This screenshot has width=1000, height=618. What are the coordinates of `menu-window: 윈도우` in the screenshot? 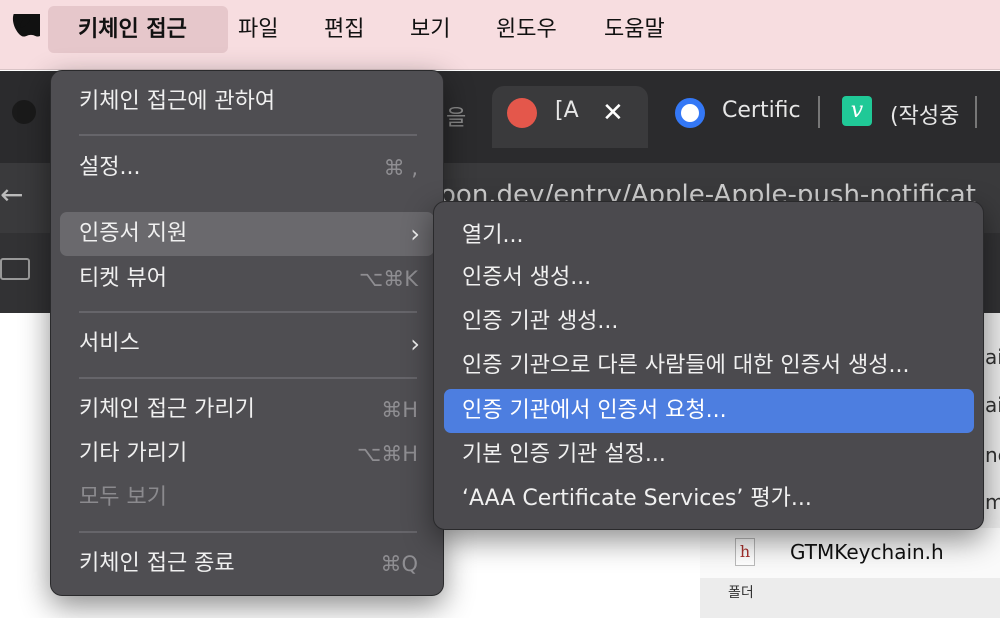 It's located at (526, 29).